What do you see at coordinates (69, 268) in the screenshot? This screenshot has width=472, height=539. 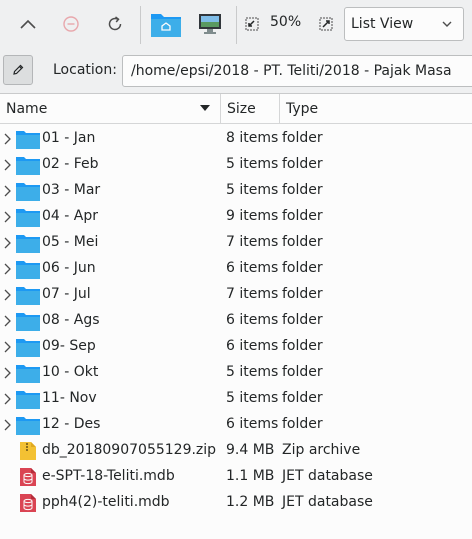 I see `file-name: 06 - Jun` at bounding box center [69, 268].